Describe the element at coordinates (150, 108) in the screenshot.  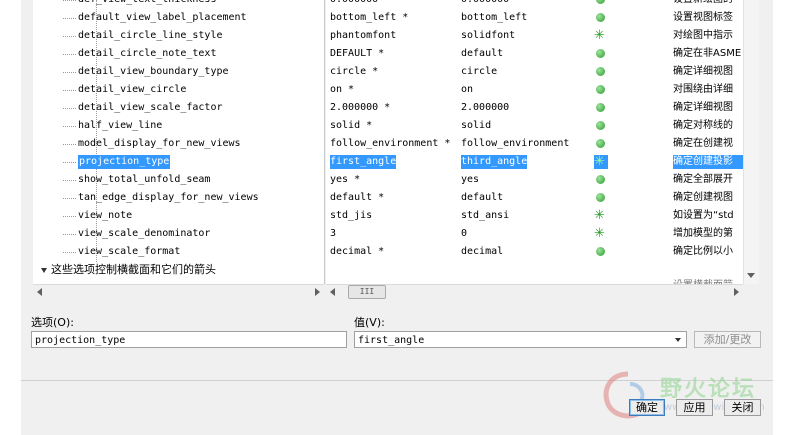
I see `option-name: detail_view_scale_factor` at that location.